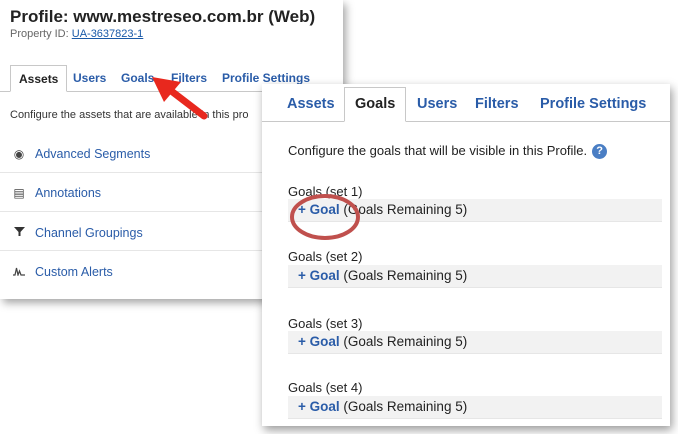 This screenshot has height=434, width=678. Describe the element at coordinates (325, 217) in the screenshot. I see `highlight-circle-annotation` at that location.